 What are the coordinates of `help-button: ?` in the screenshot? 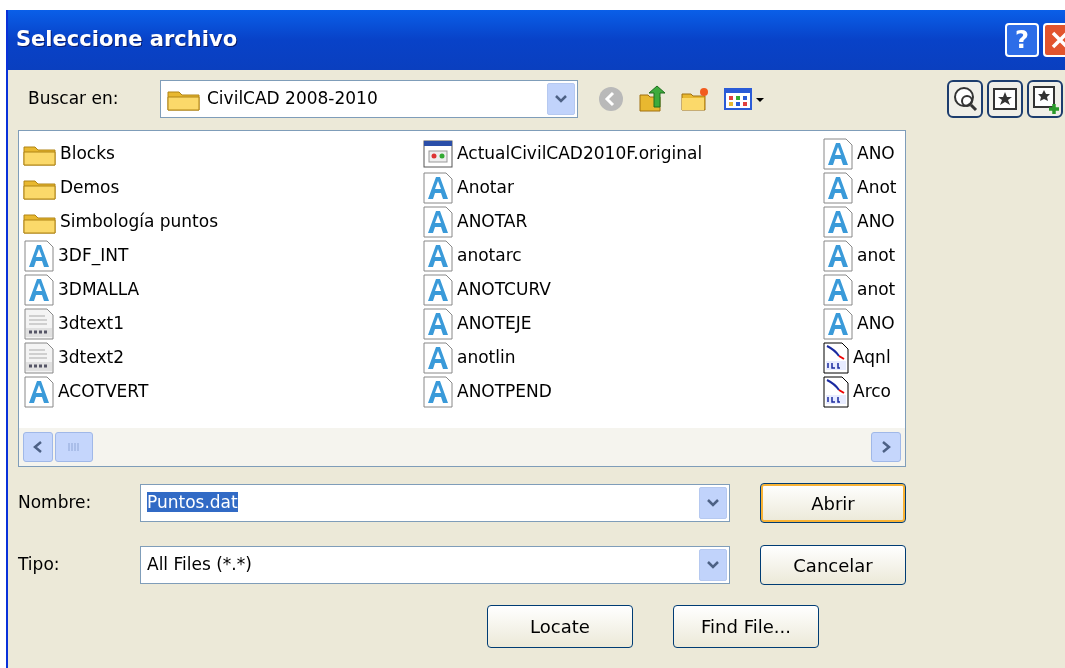 It's located at (1022, 40).